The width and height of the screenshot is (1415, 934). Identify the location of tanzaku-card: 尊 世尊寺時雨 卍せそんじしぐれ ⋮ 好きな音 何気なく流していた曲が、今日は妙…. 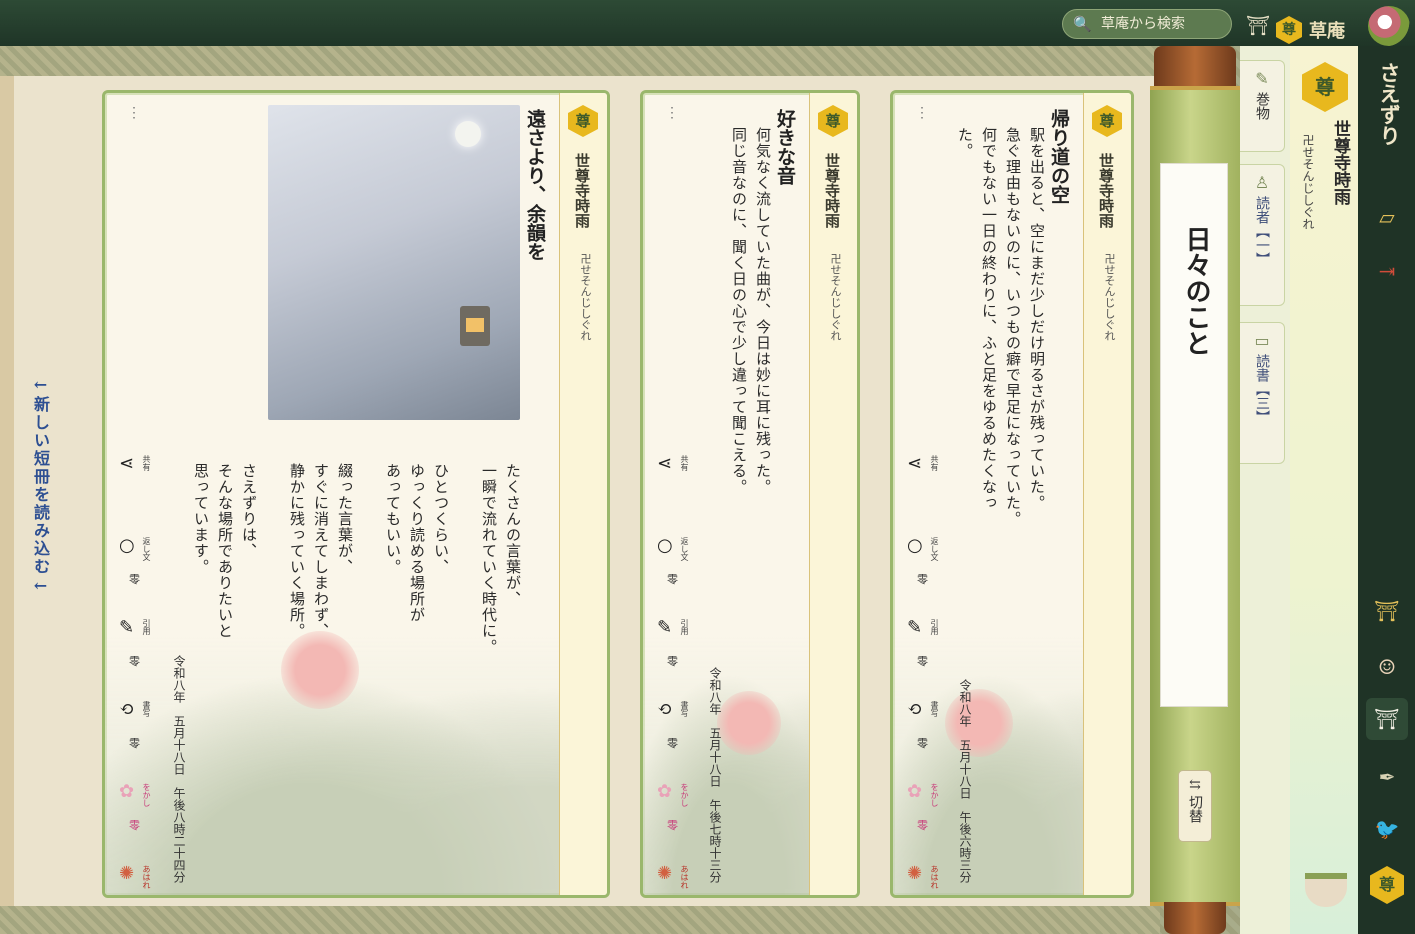
(750, 494).